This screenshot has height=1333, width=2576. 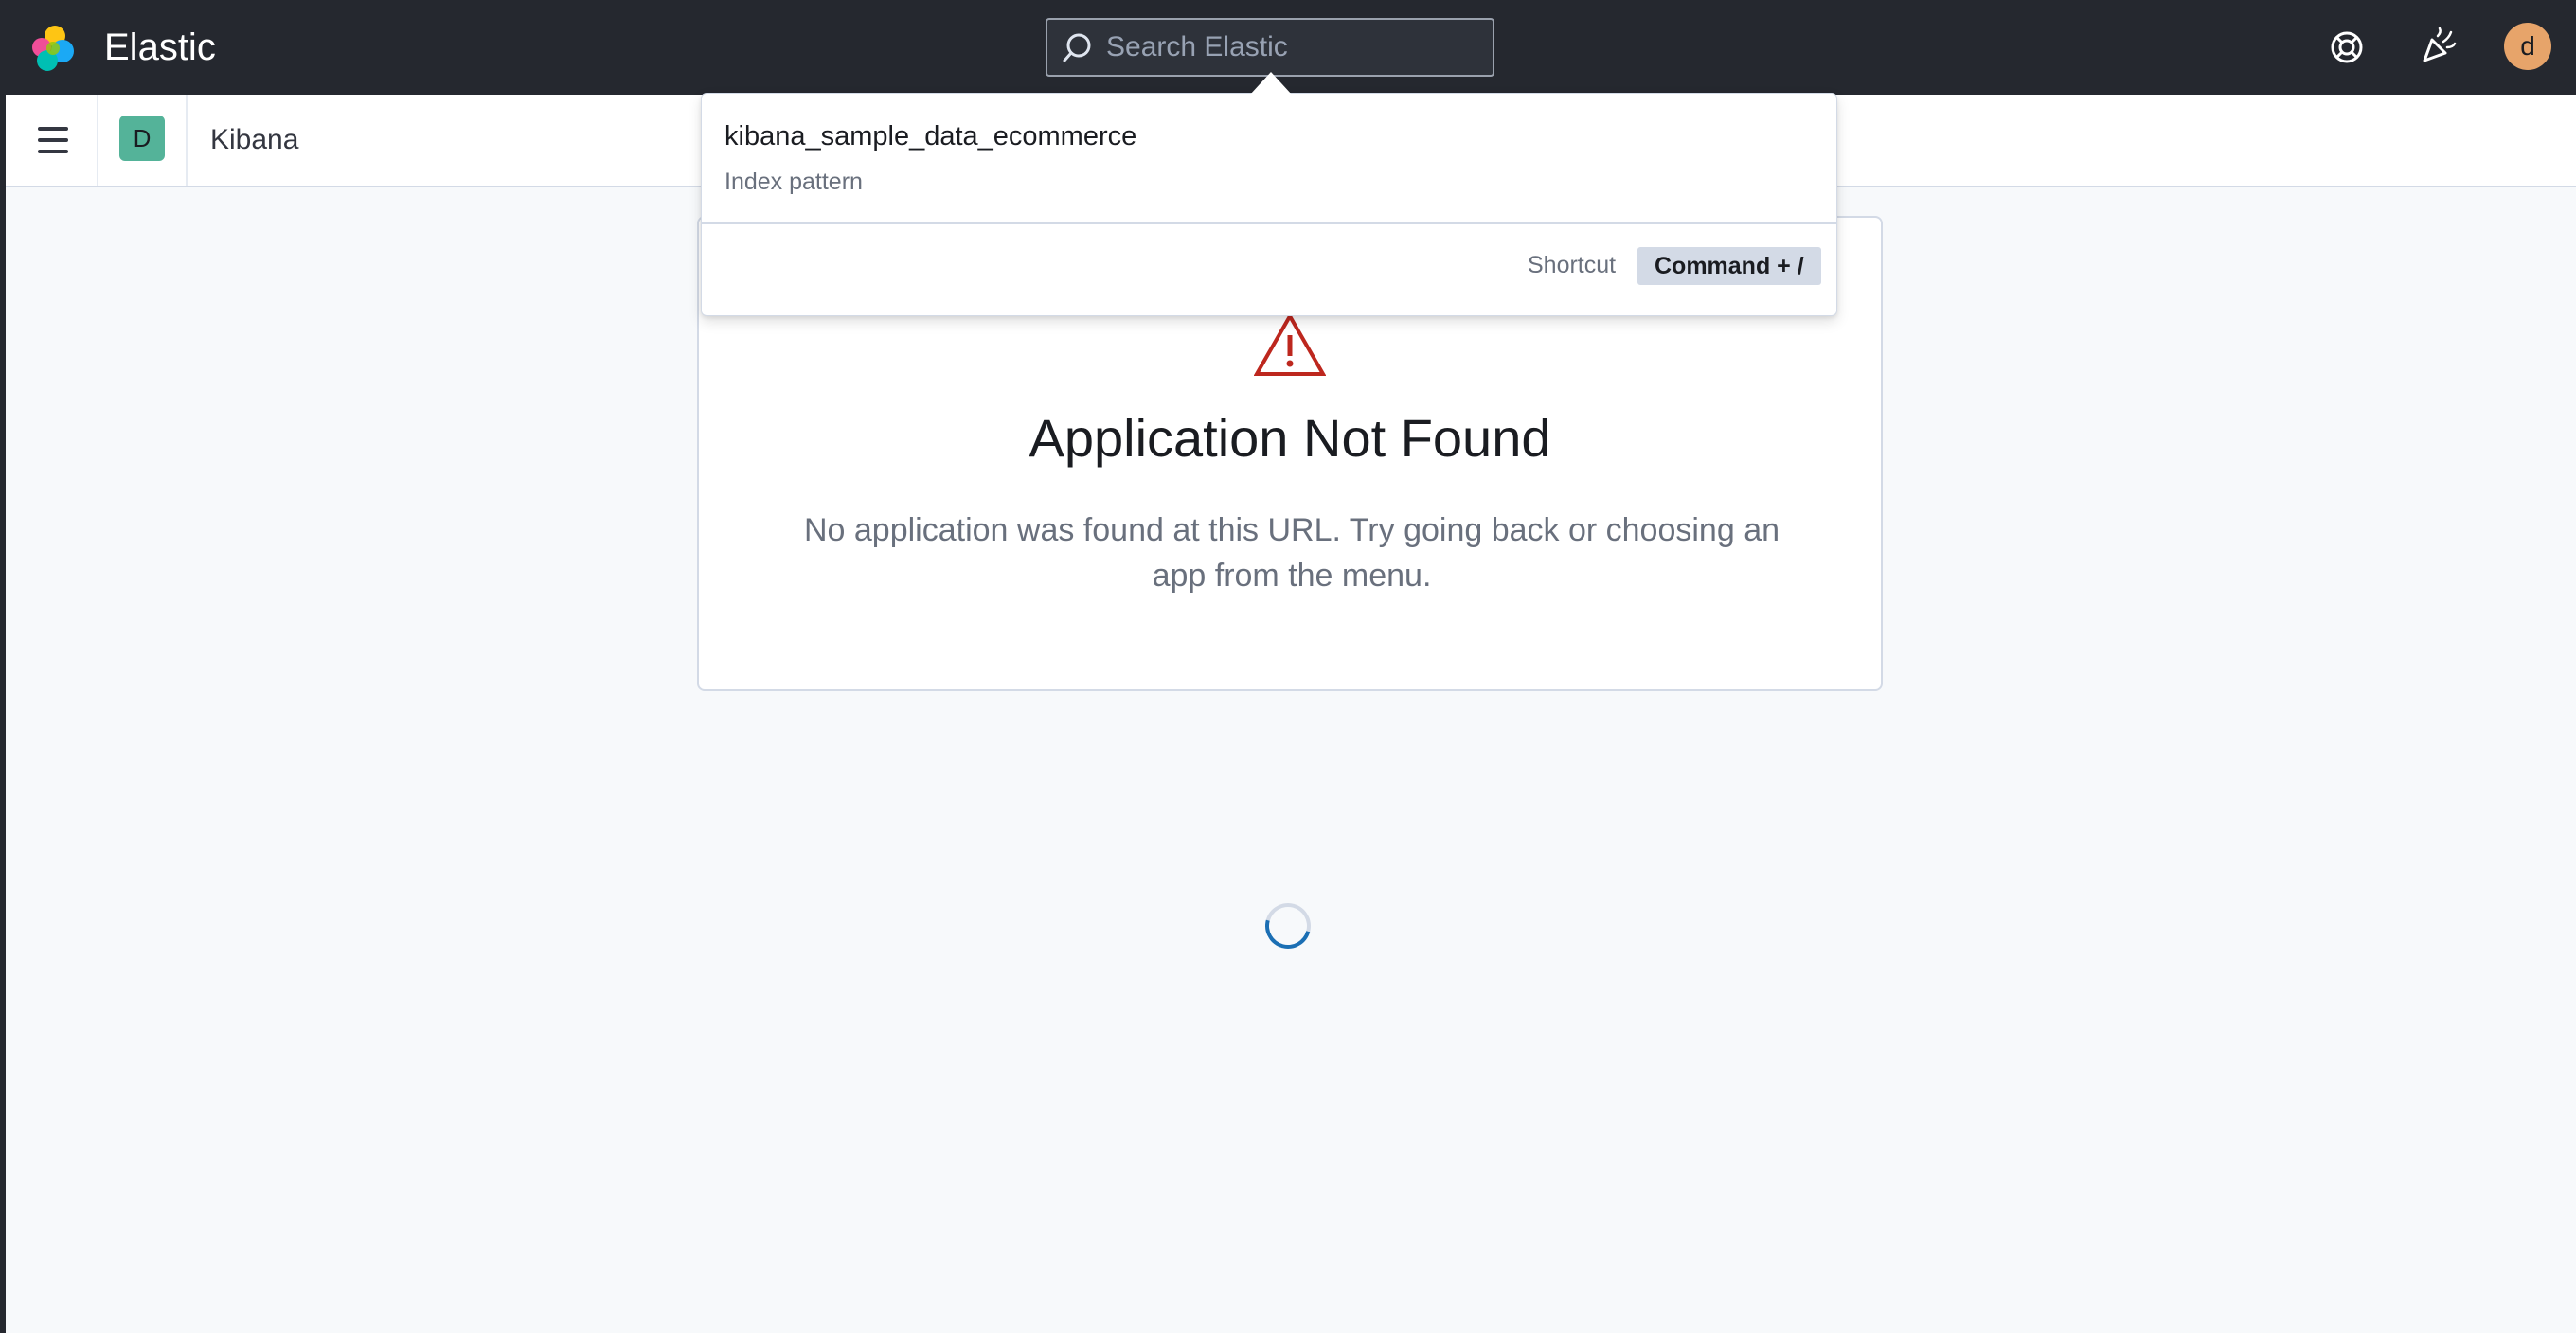 I want to click on loading-spinner-icon, so click(x=1288, y=926).